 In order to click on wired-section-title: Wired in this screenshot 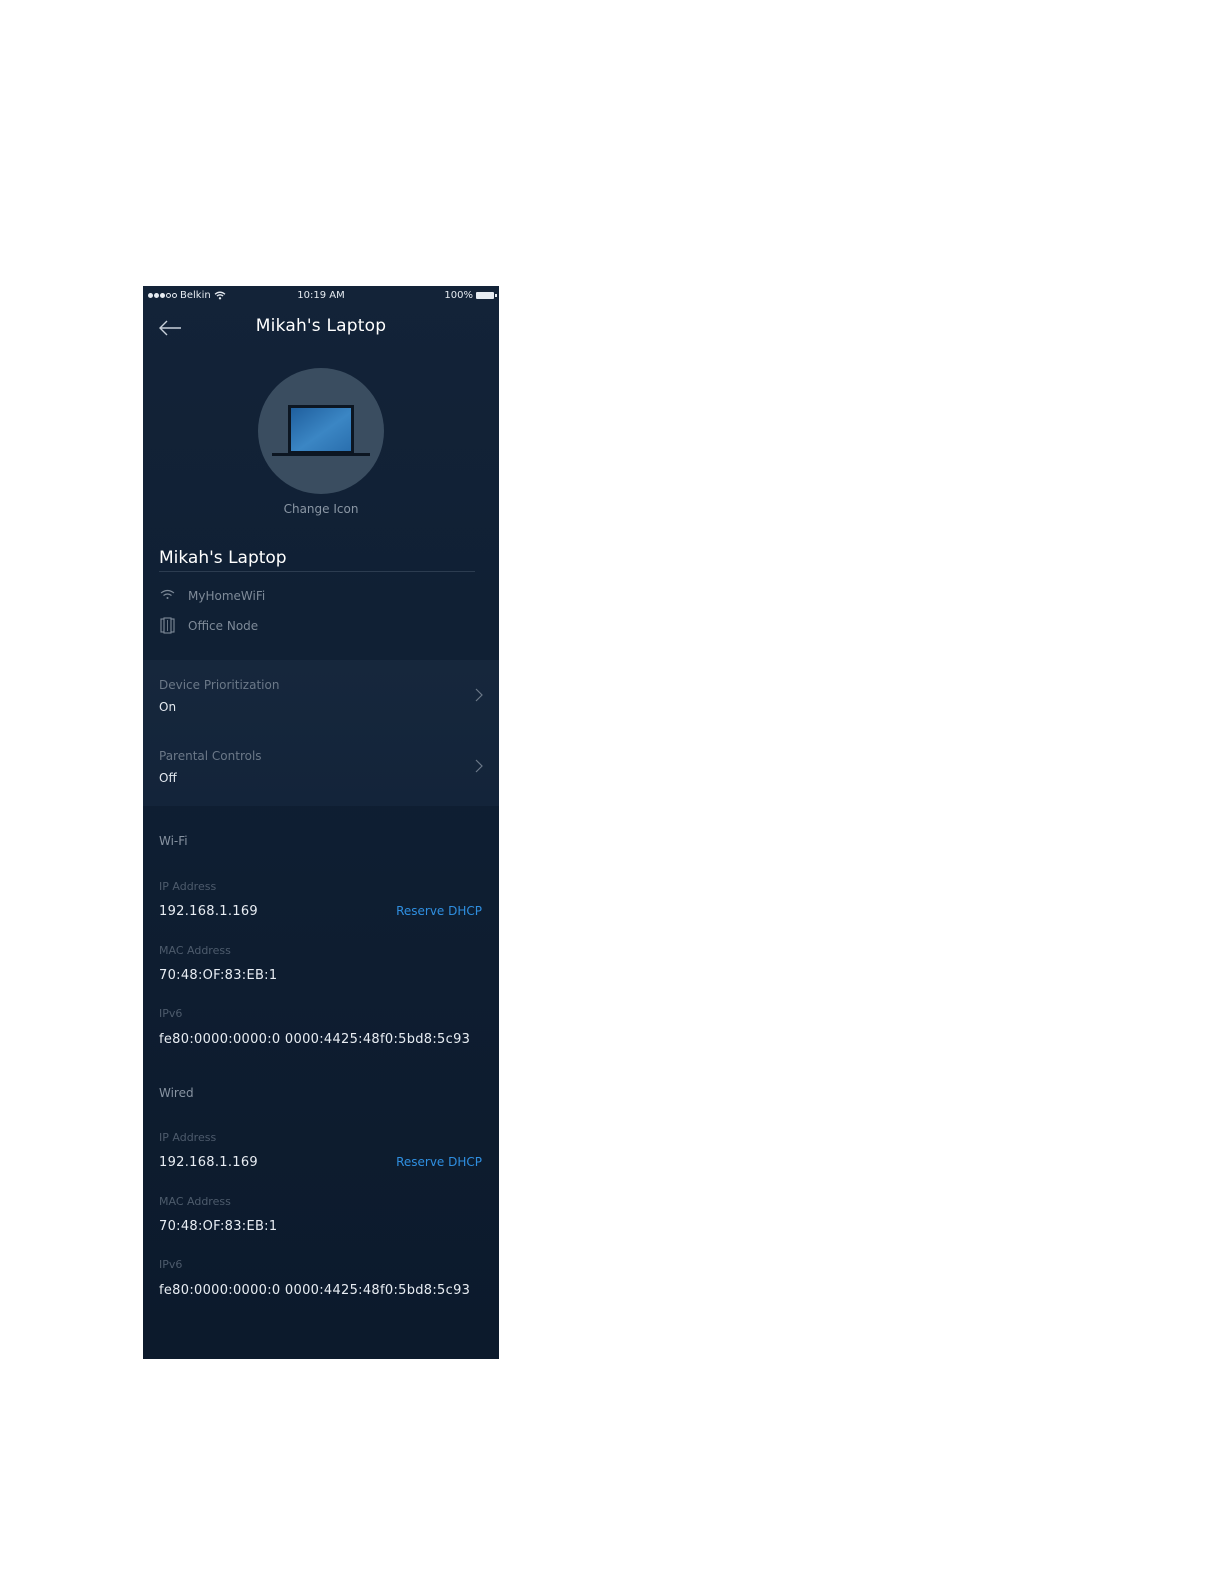, I will do `click(176, 1093)`.